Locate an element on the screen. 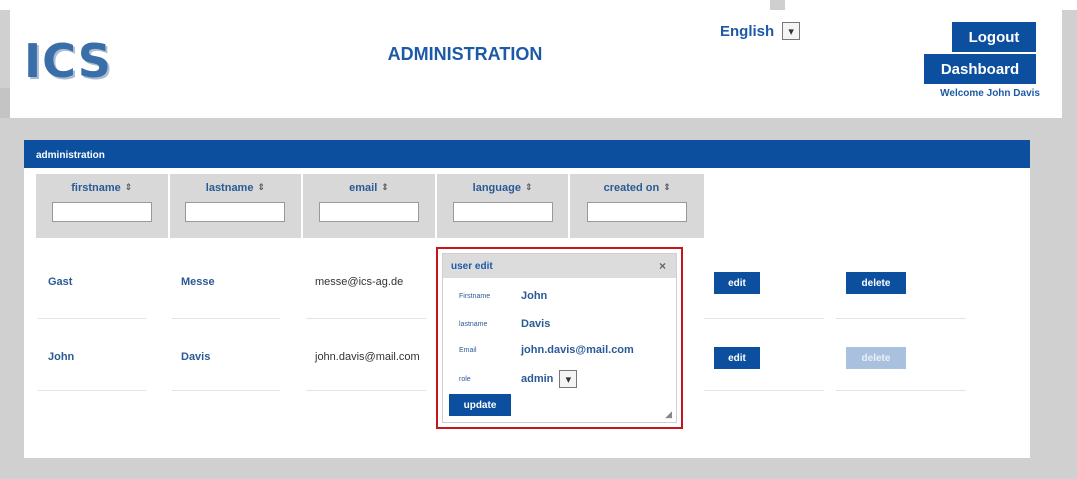 This screenshot has height=479, width=1077. dialog-title: user edit is located at coordinates (472, 266).